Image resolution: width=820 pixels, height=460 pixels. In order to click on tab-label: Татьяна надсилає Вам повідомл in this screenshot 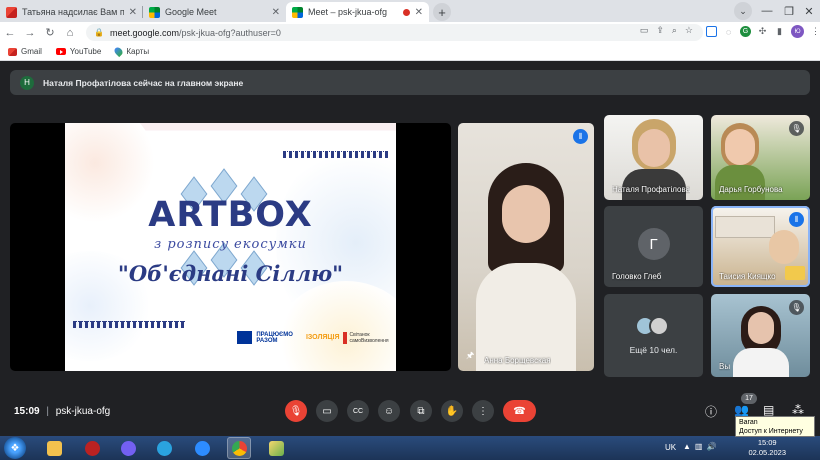, I will do `click(73, 12)`.